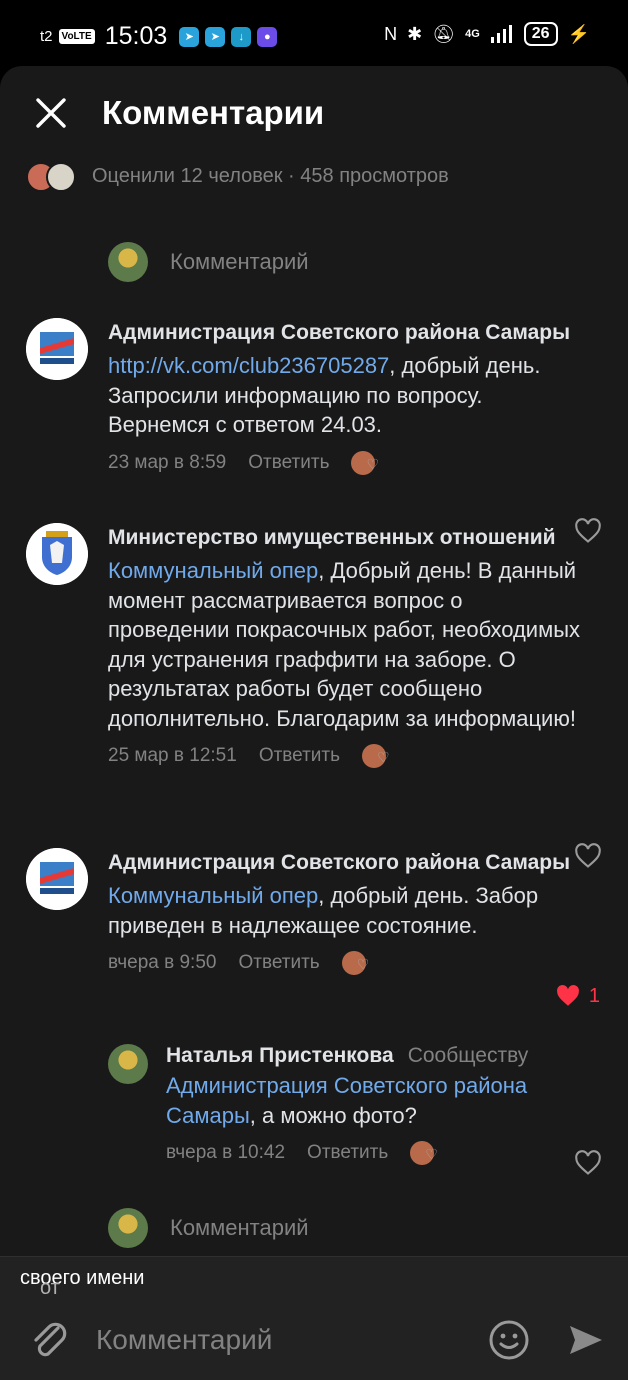  Describe the element at coordinates (48, 1340) in the screenshot. I see `paperclip-icon` at that location.